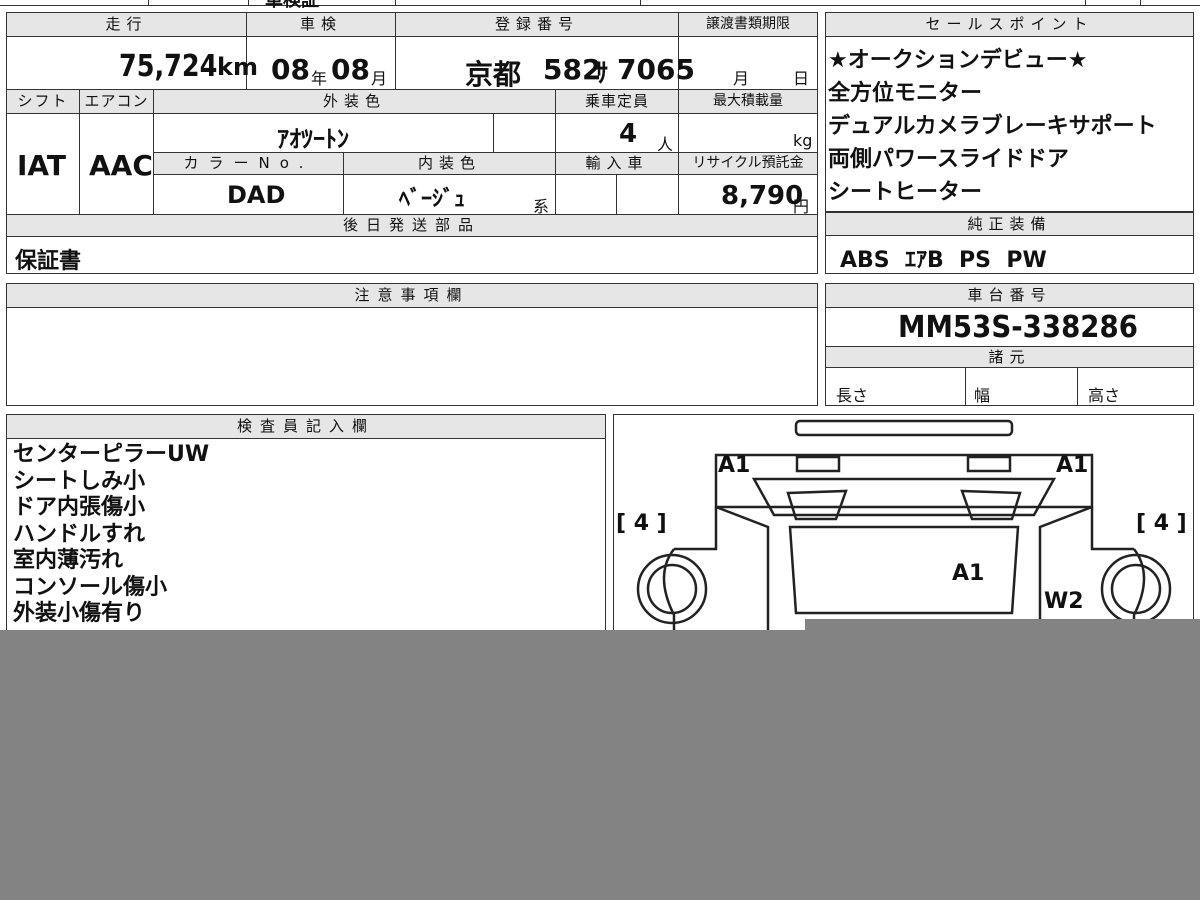 The height and width of the screenshot is (900, 1200). What do you see at coordinates (493, 74) in the screenshot?
I see `registration-region: 京都` at bounding box center [493, 74].